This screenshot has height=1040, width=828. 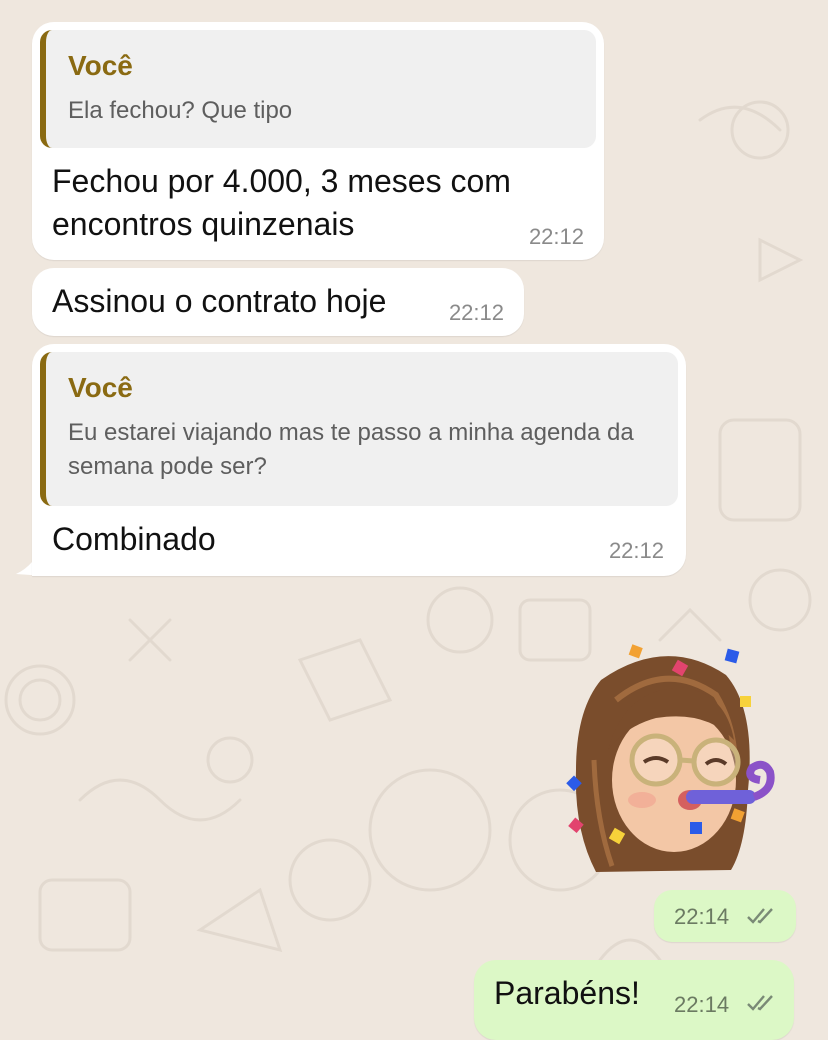 What do you see at coordinates (219, 301) in the screenshot?
I see `message-text: Assinou o contrato hoje` at bounding box center [219, 301].